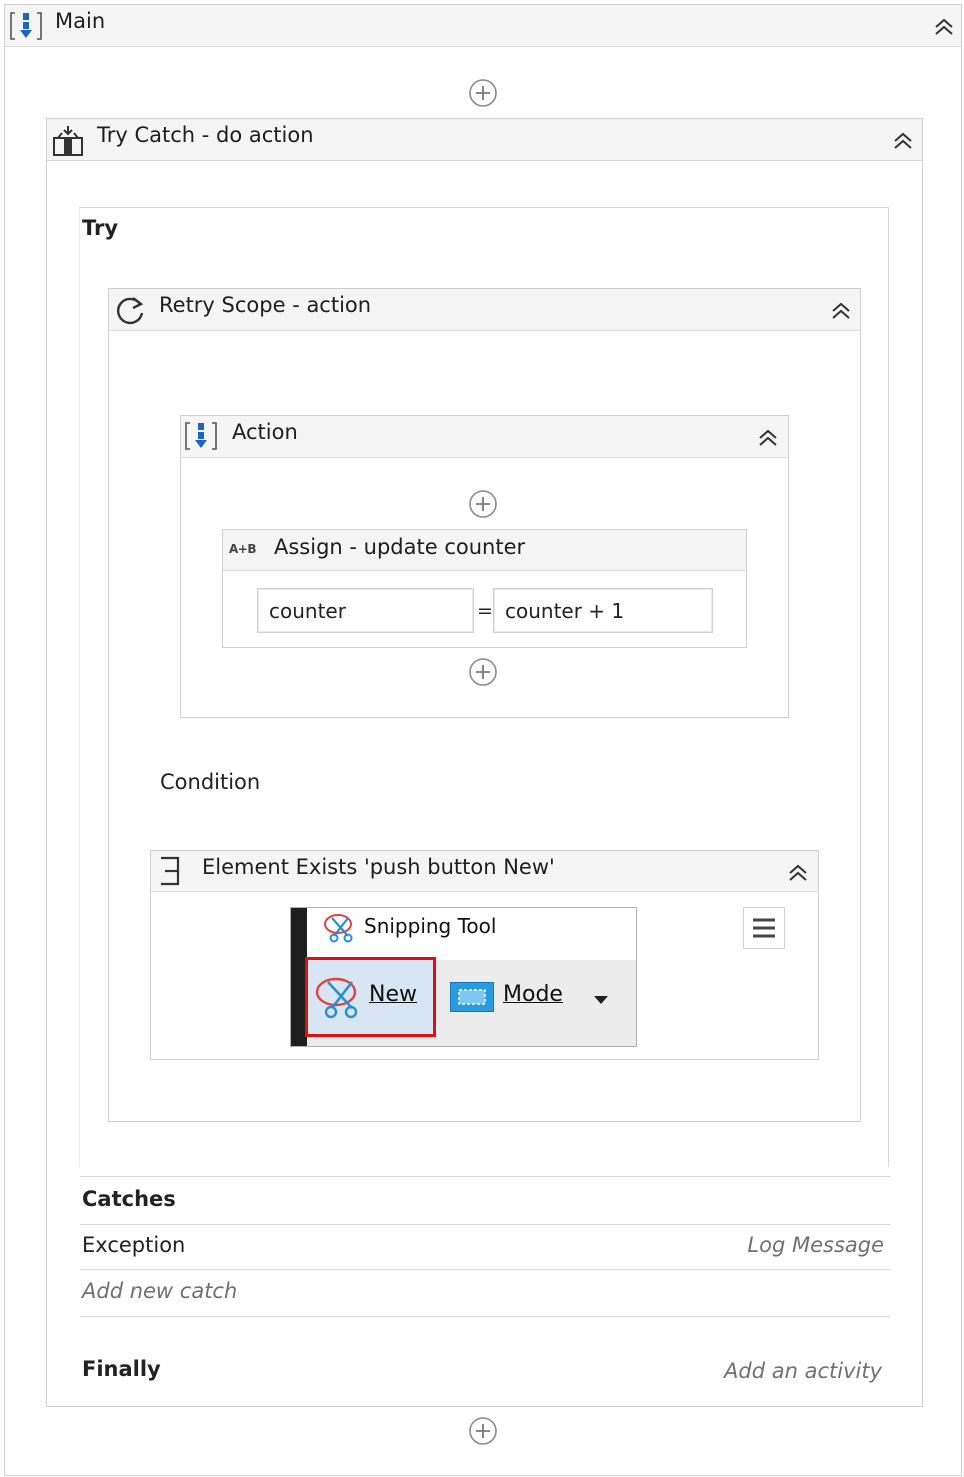 The width and height of the screenshot is (964, 1477). I want to click on try-catch-icon, so click(68, 141).